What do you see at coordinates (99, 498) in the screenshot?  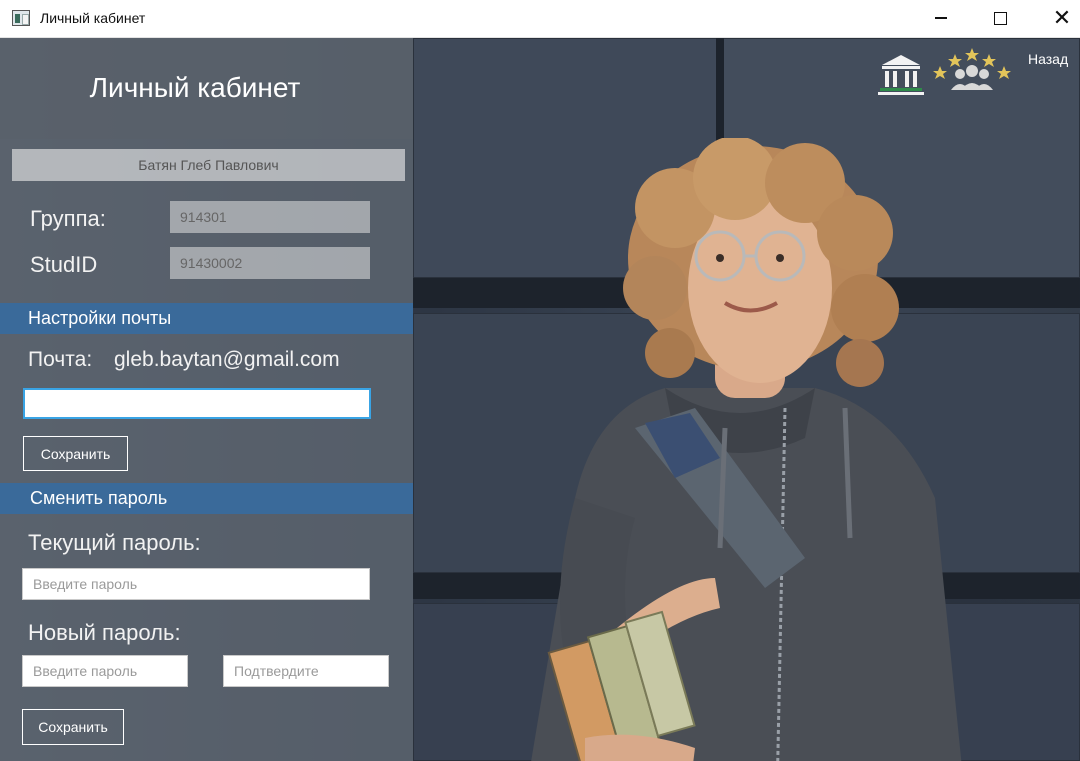 I see `password-settings-title: Сменить пароль` at bounding box center [99, 498].